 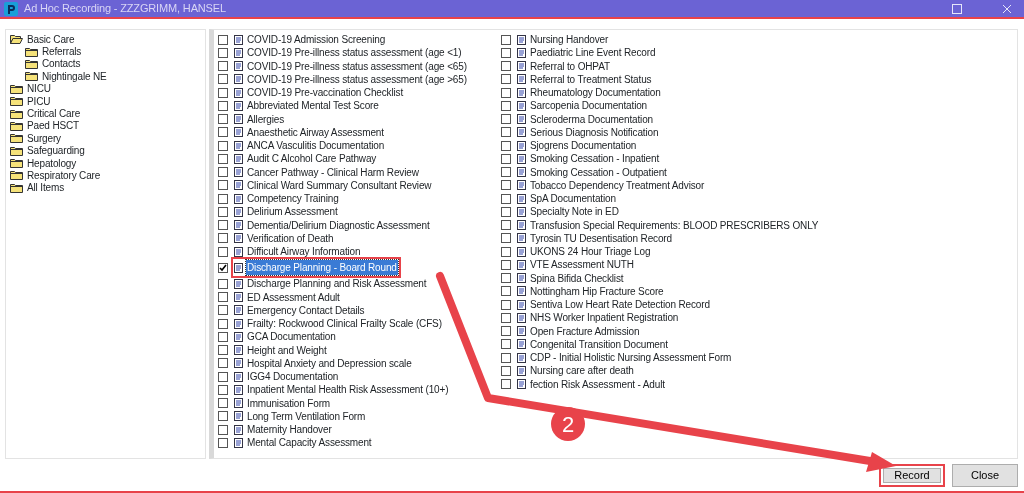 I want to click on form-item: Competency Training, so click(x=293, y=199).